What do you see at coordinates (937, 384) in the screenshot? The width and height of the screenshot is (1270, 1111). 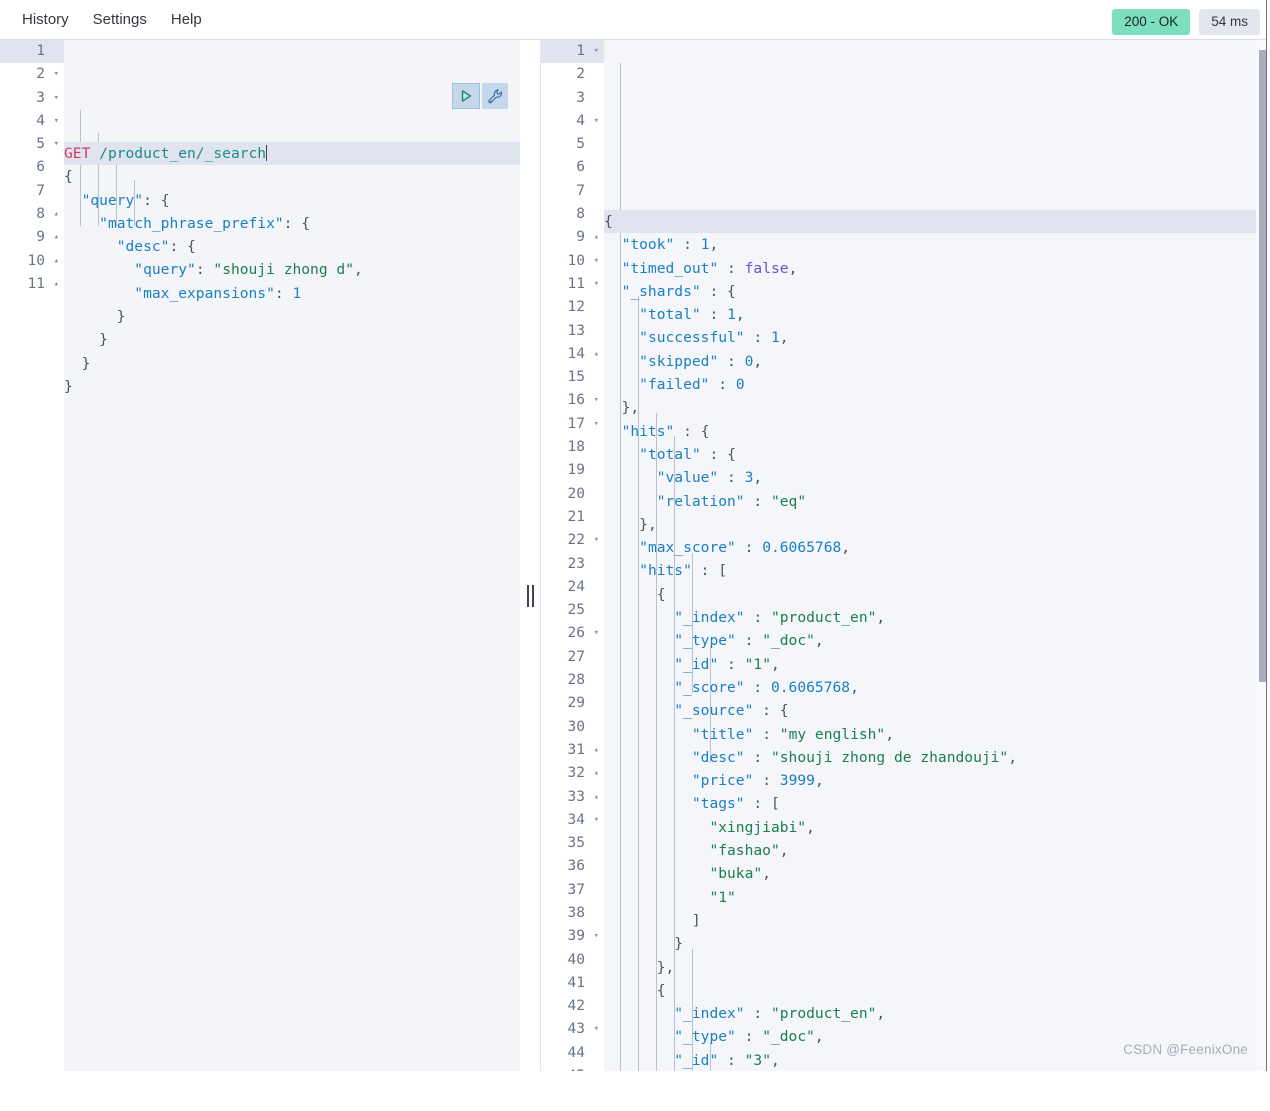 I see `code-line: "failed" : 0` at bounding box center [937, 384].